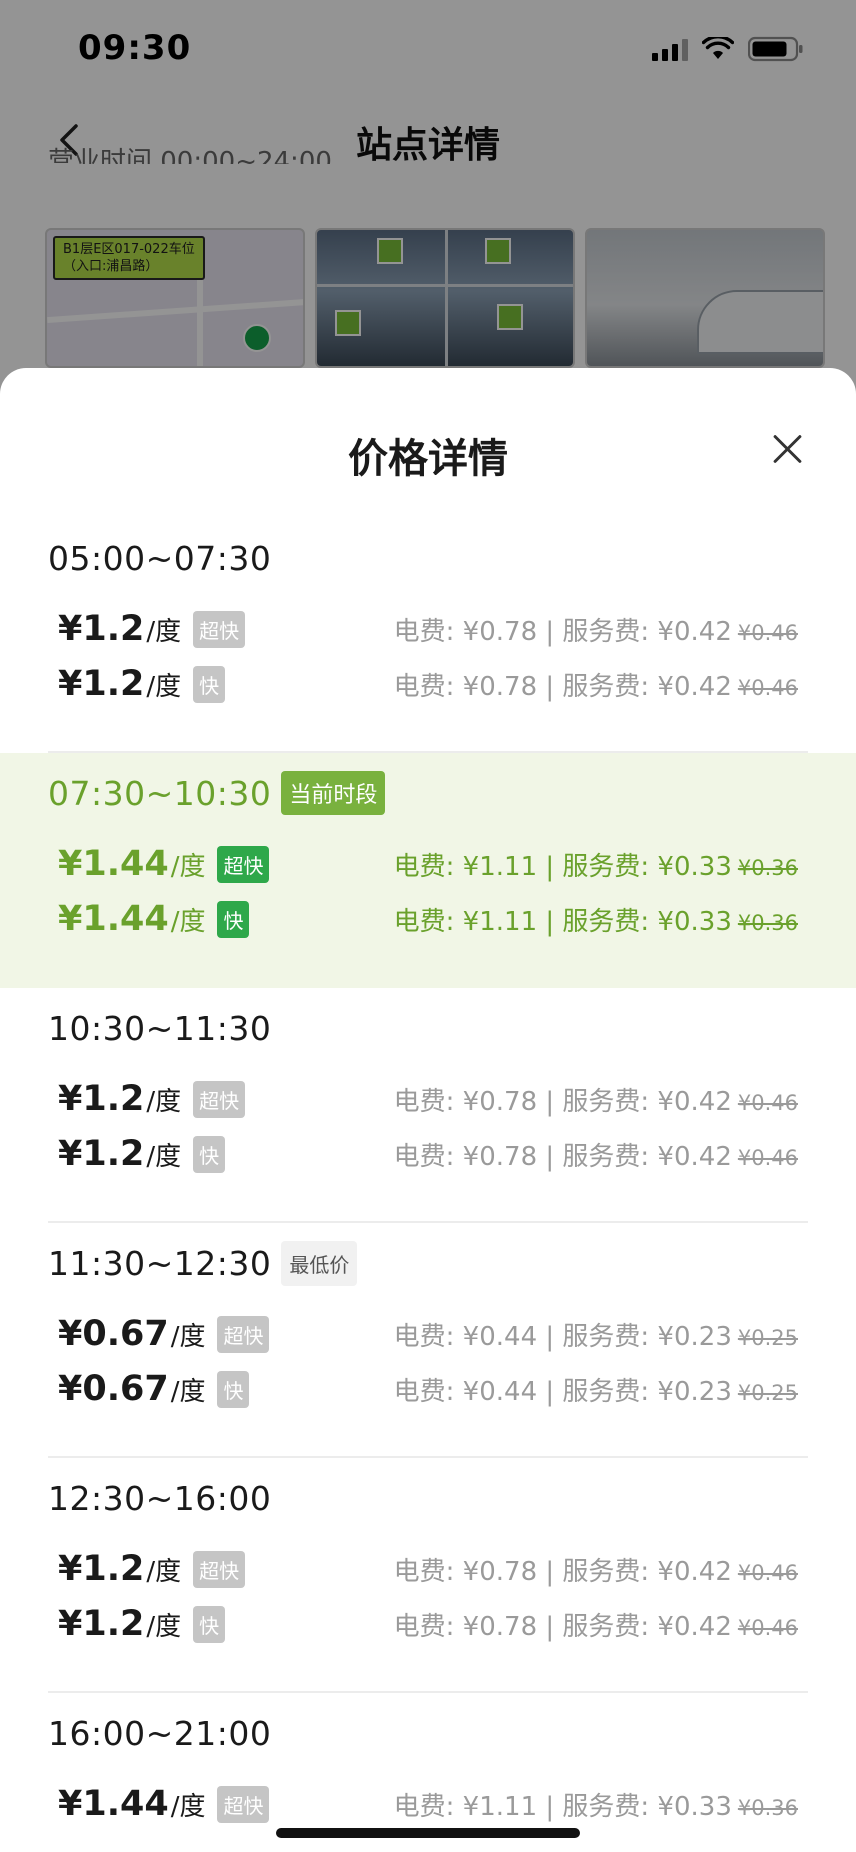  What do you see at coordinates (160, 1263) in the screenshot?
I see `period-time: 11:30~12:30` at bounding box center [160, 1263].